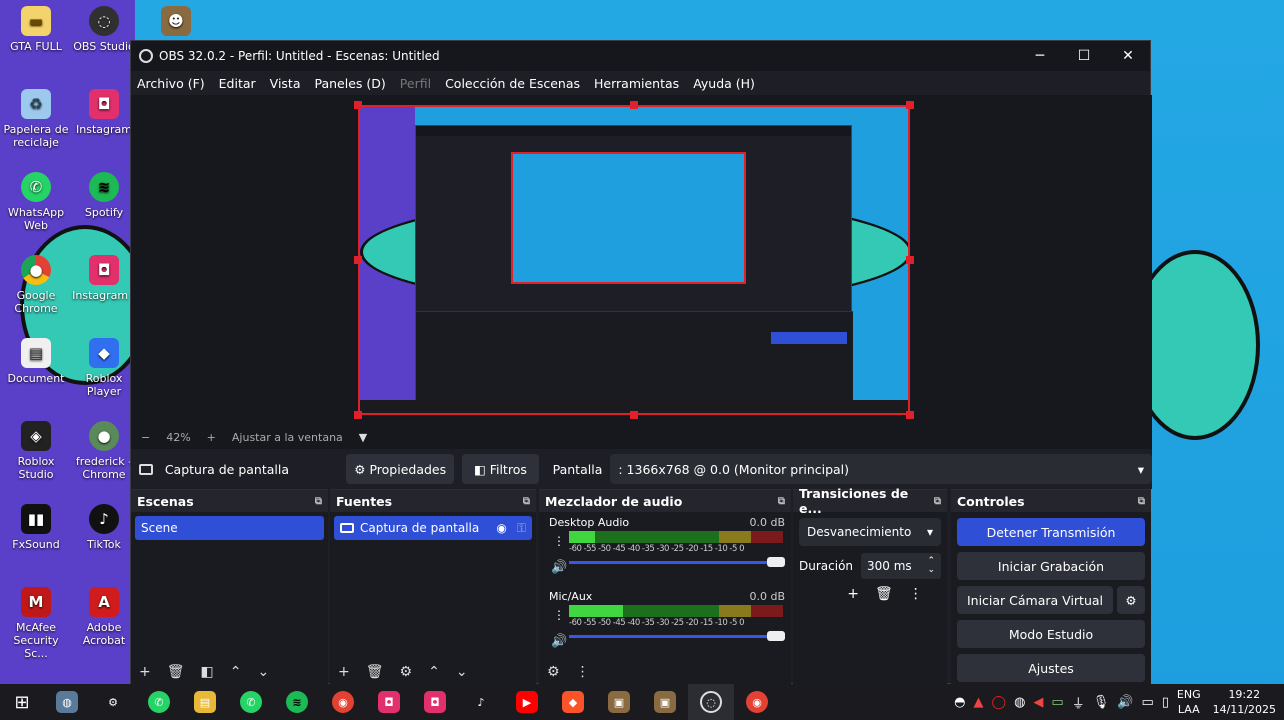 The height and width of the screenshot is (720, 1284). I want to click on taskbar-settings: ⚙, so click(113, 702).